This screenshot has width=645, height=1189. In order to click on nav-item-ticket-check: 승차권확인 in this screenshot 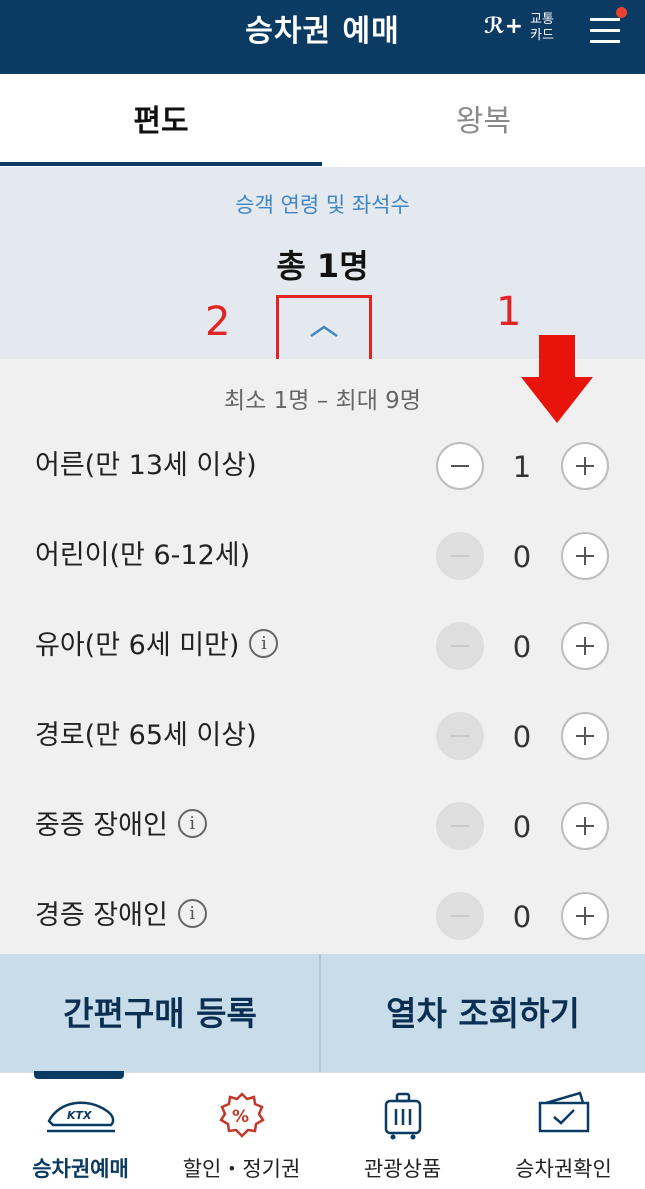, I will do `click(563, 1131)`.